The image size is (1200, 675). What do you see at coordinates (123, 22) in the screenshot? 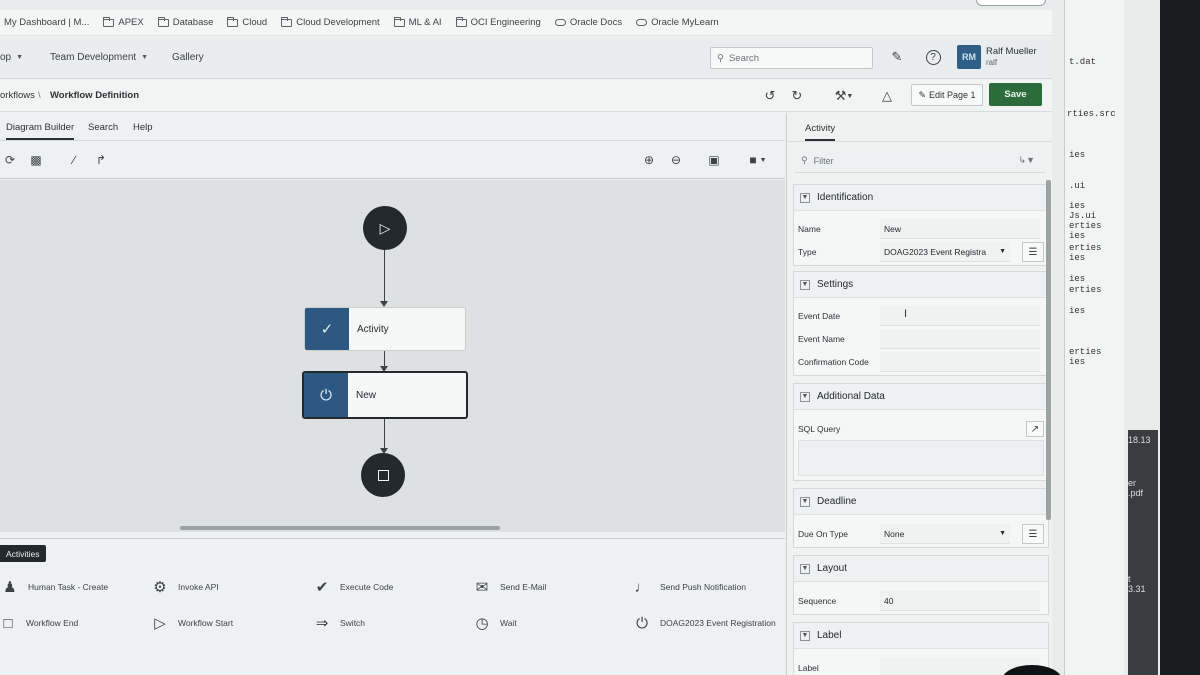
I see `bookmark-apex: APEX` at bounding box center [123, 22].